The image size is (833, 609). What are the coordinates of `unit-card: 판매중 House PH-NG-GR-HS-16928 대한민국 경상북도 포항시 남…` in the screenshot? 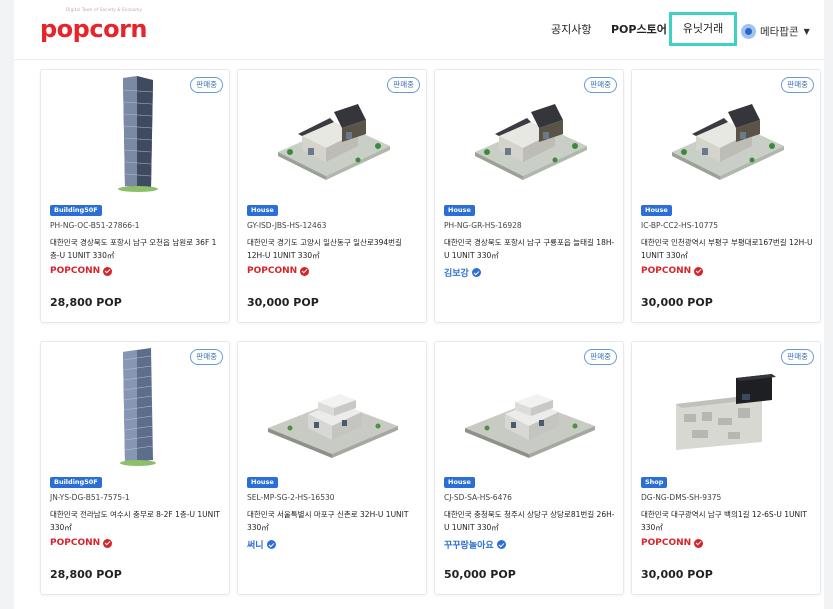 It's located at (529, 196).